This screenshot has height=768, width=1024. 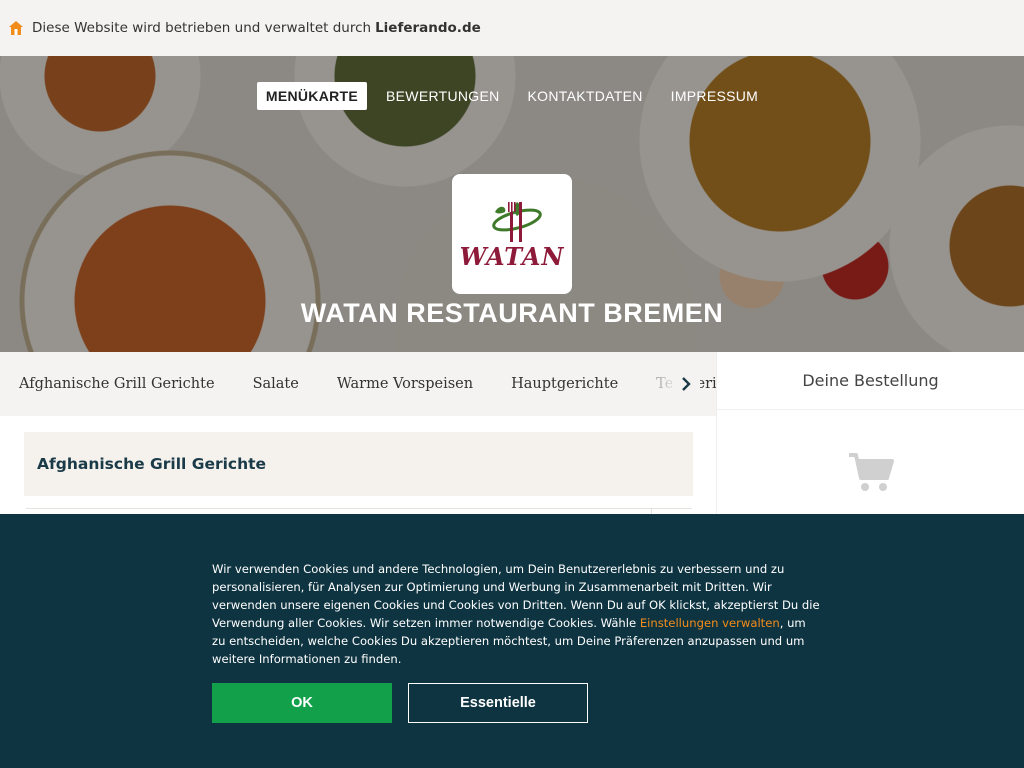 I want to click on nav-impressum: IMPRESSUM, so click(x=715, y=96).